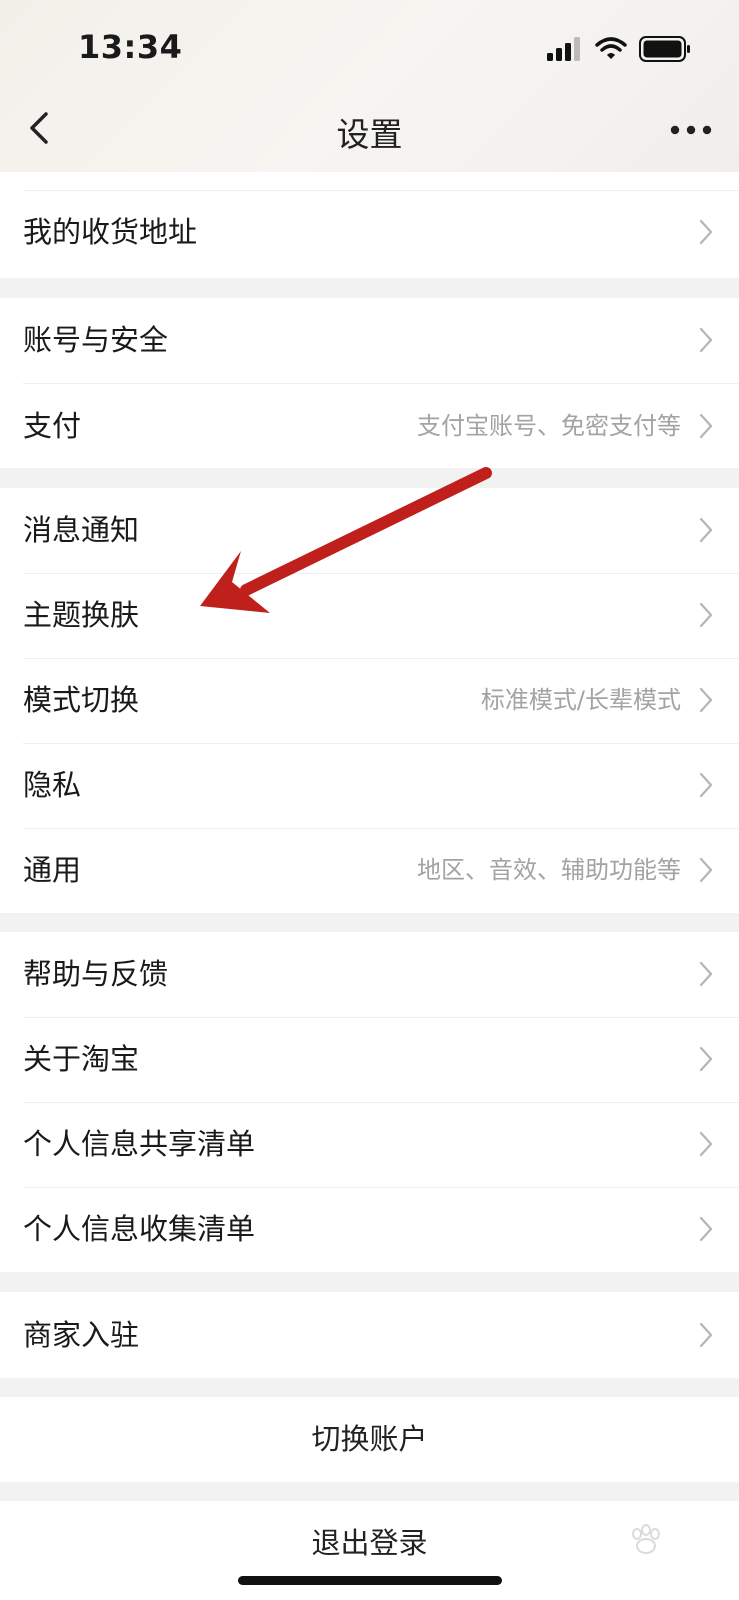 The height and width of the screenshot is (1600, 739). Describe the element at coordinates (369, 785) in the screenshot. I see `row-privacy: 隐私` at that location.